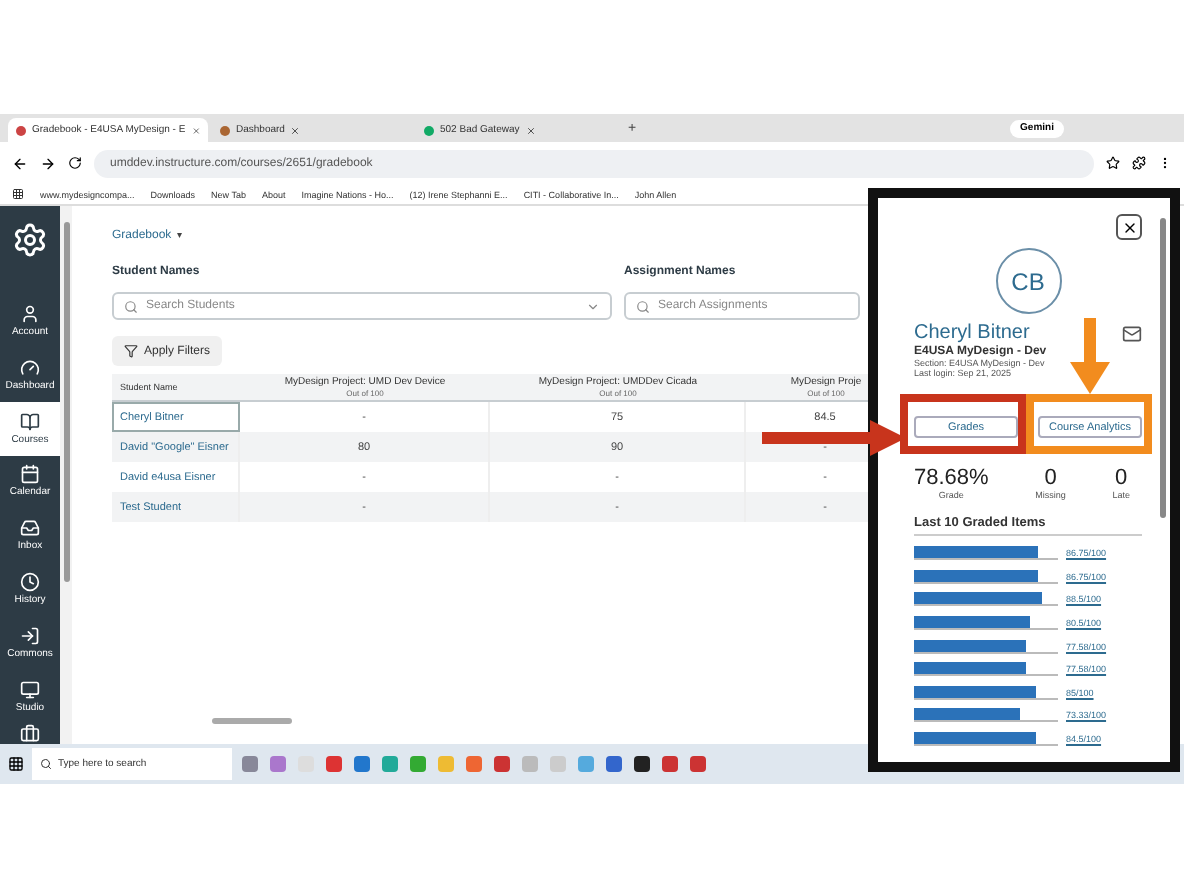  Describe the element at coordinates (30, 528) in the screenshot. I see `inbox-icon` at that location.